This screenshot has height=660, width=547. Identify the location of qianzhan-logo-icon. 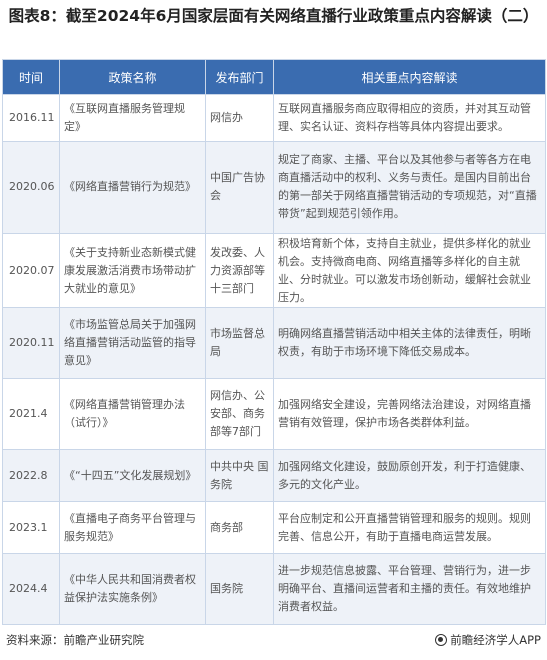
(441, 640).